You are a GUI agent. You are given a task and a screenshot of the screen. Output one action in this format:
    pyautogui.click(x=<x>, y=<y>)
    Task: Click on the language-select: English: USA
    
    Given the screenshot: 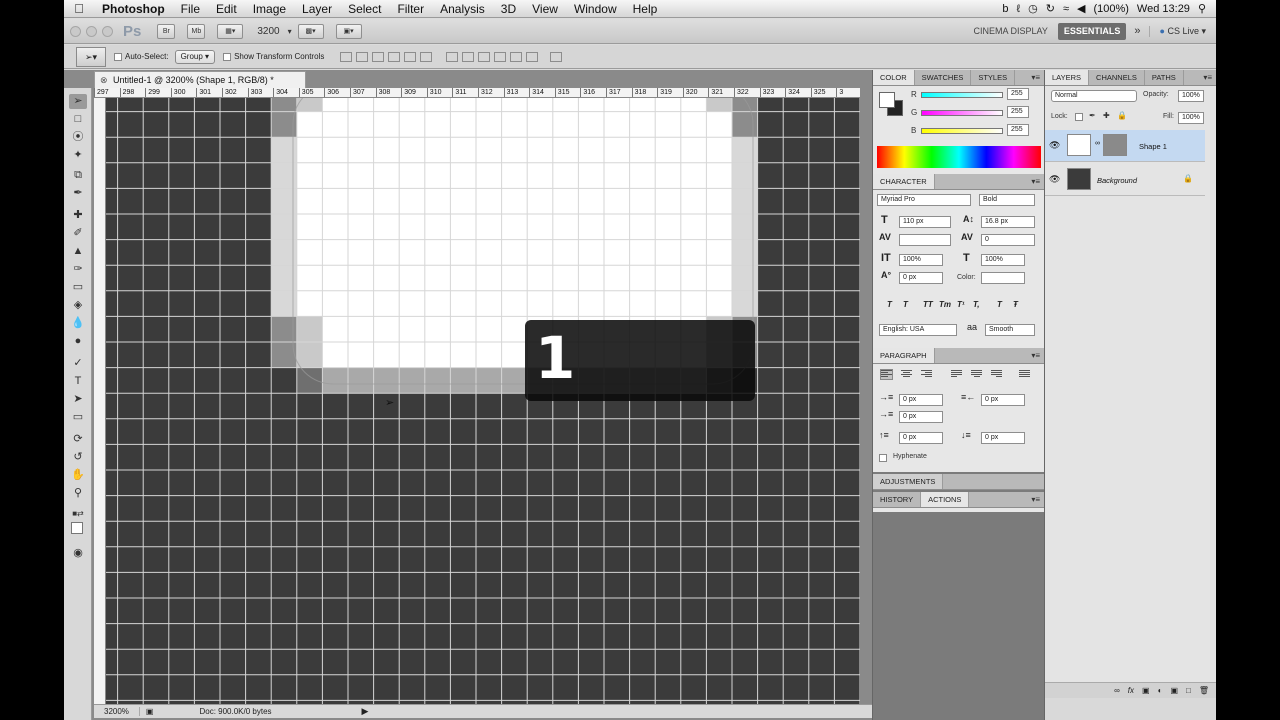 What is the action you would take?
    pyautogui.click(x=918, y=330)
    